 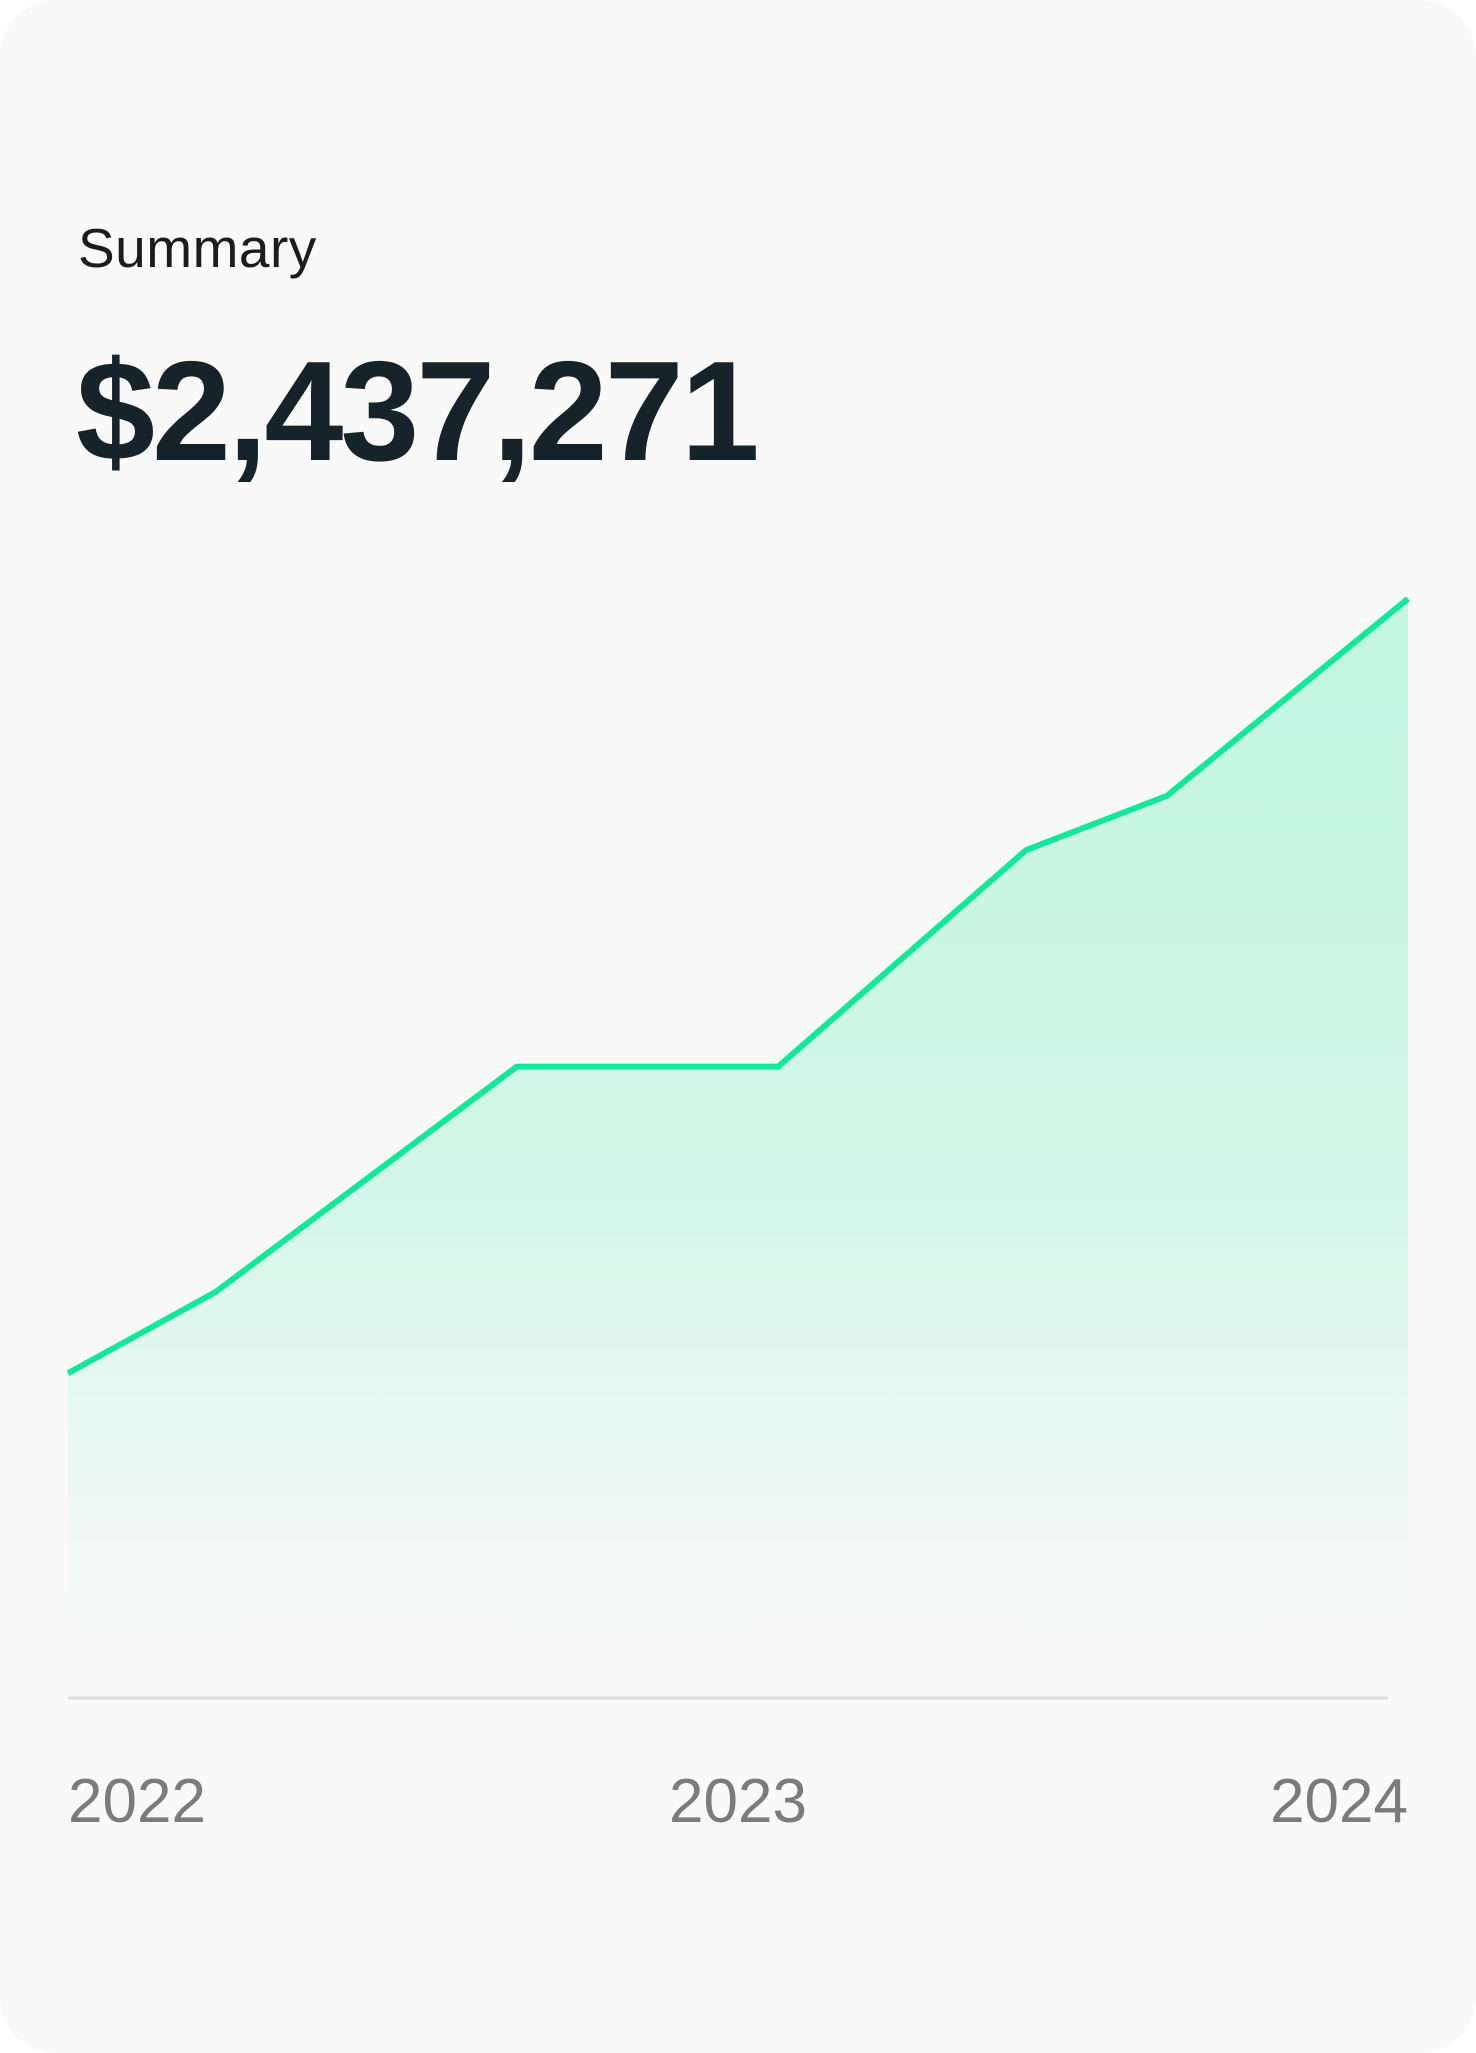 I want to click on x-tick-label: 2022, so click(x=137, y=1801).